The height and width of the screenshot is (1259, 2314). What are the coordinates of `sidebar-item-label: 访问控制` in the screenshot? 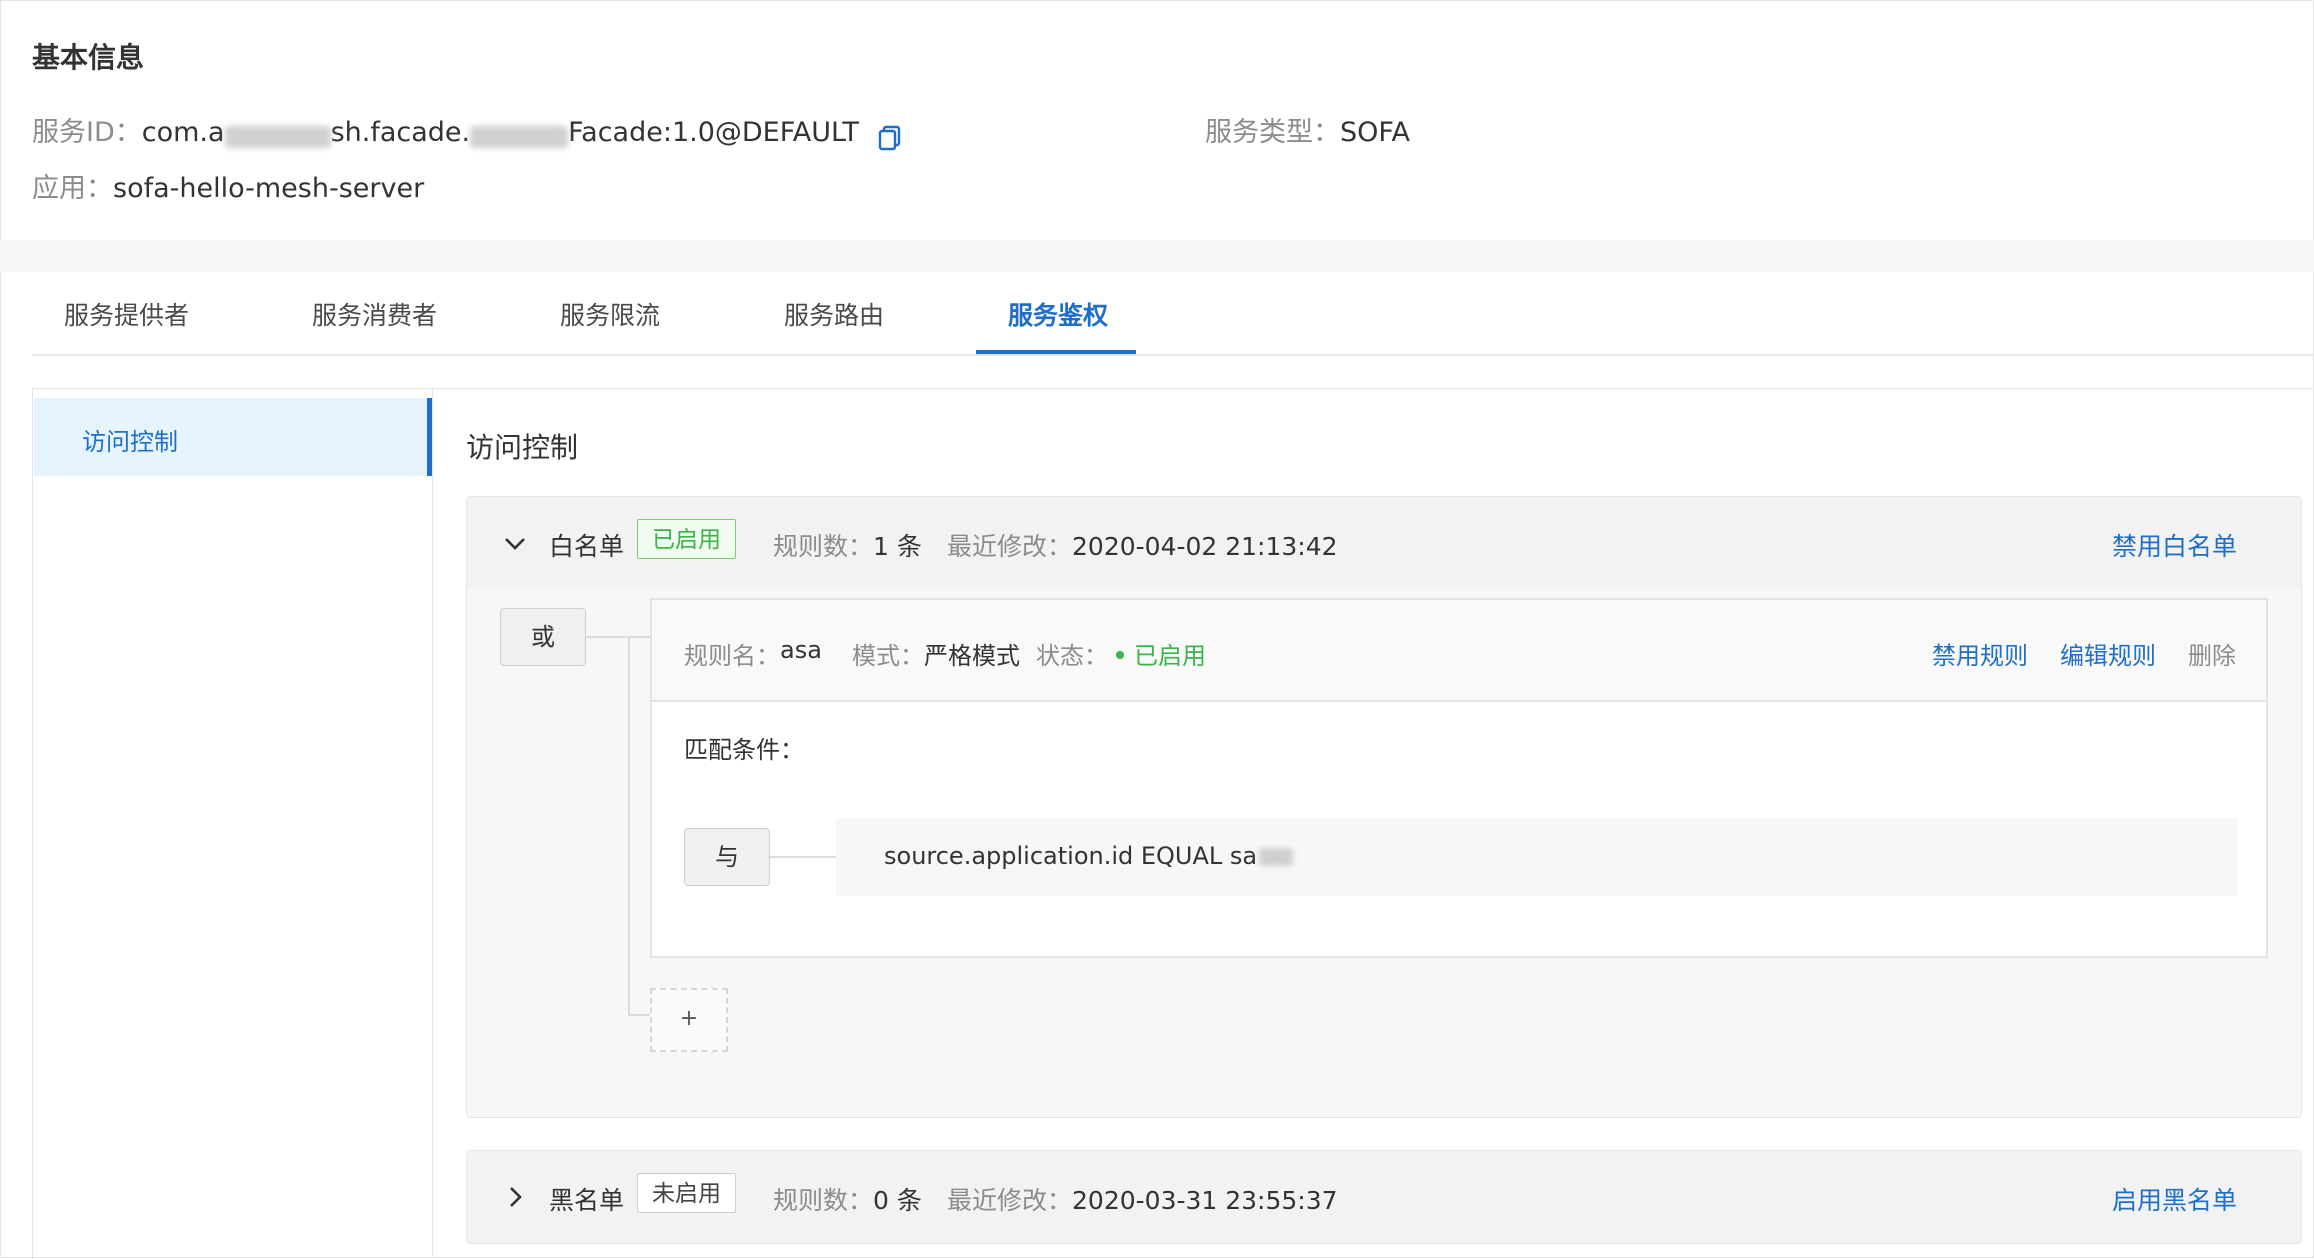 It's located at (130, 442).